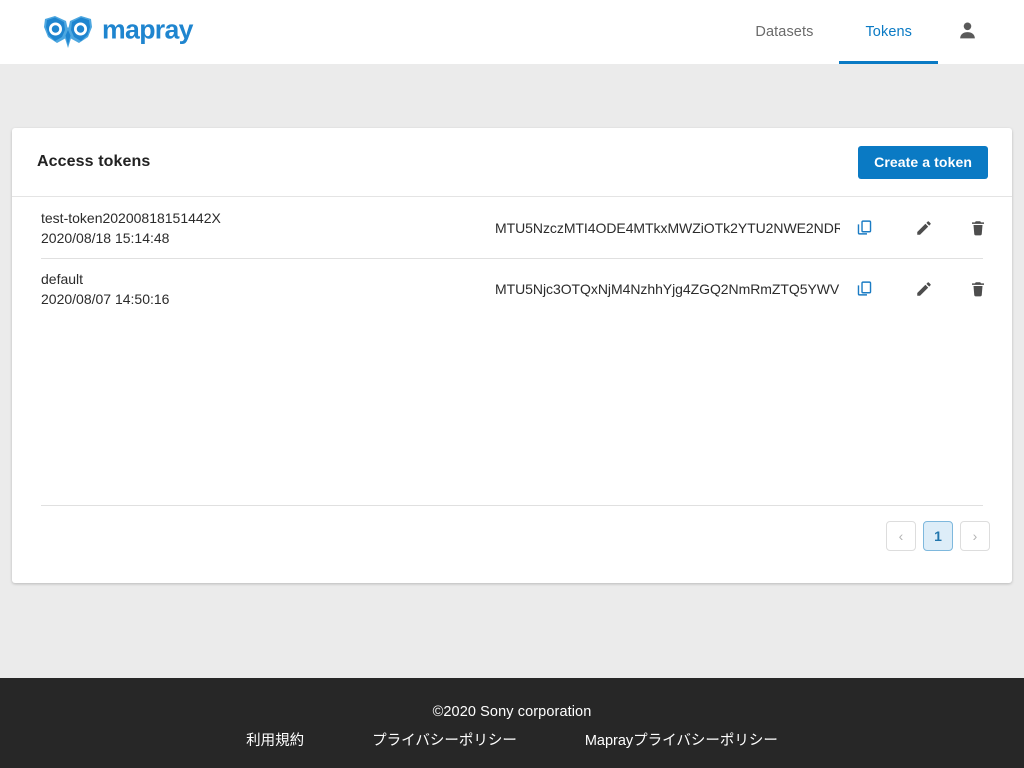 This screenshot has height=768, width=1024. Describe the element at coordinates (667, 288) in the screenshot. I see `token-value: MTU5Njc3OTQxNjM4NzhhYjg4ZGQ2NmRmZTQ5YWVl` at that location.